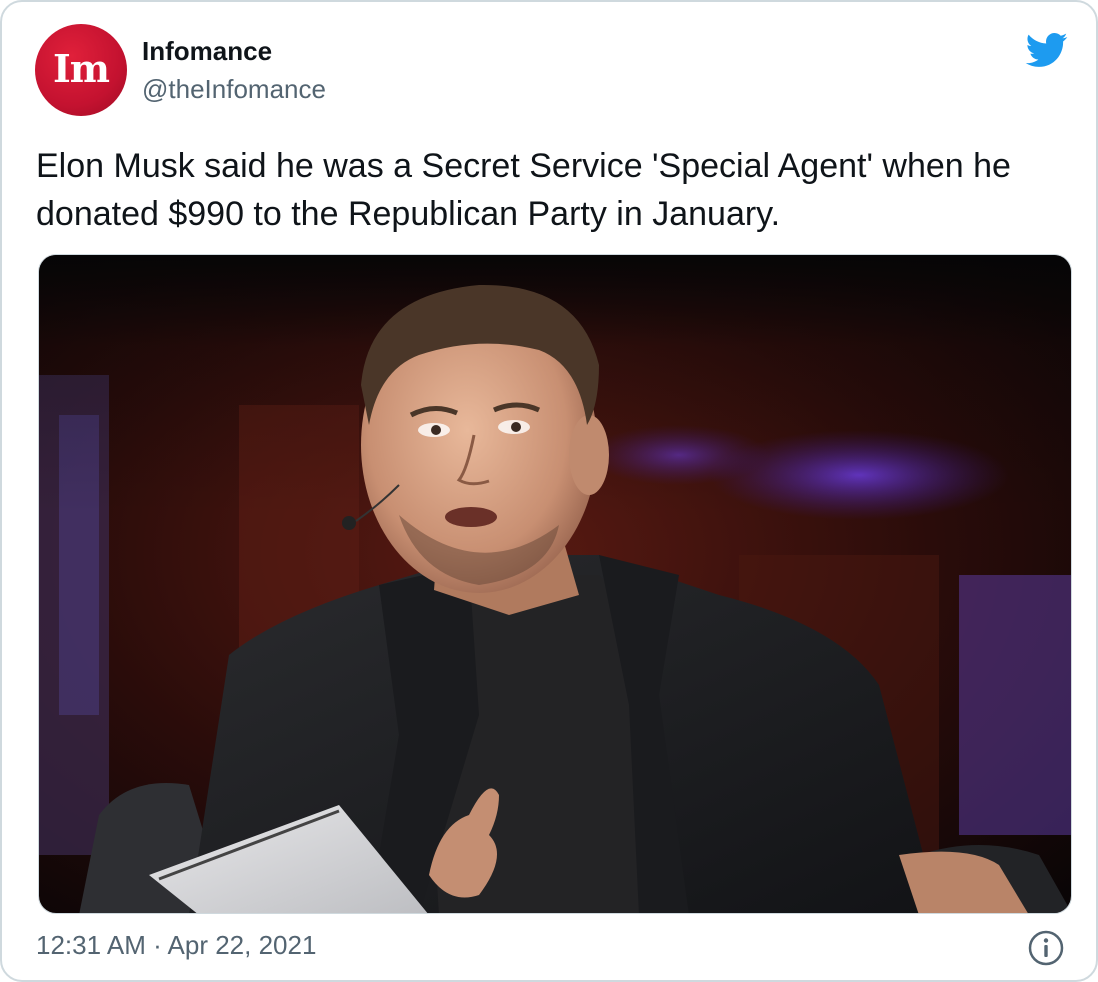 The width and height of the screenshot is (1098, 982). Describe the element at coordinates (1046, 50) in the screenshot. I see `twitter-bird-icon` at that location.